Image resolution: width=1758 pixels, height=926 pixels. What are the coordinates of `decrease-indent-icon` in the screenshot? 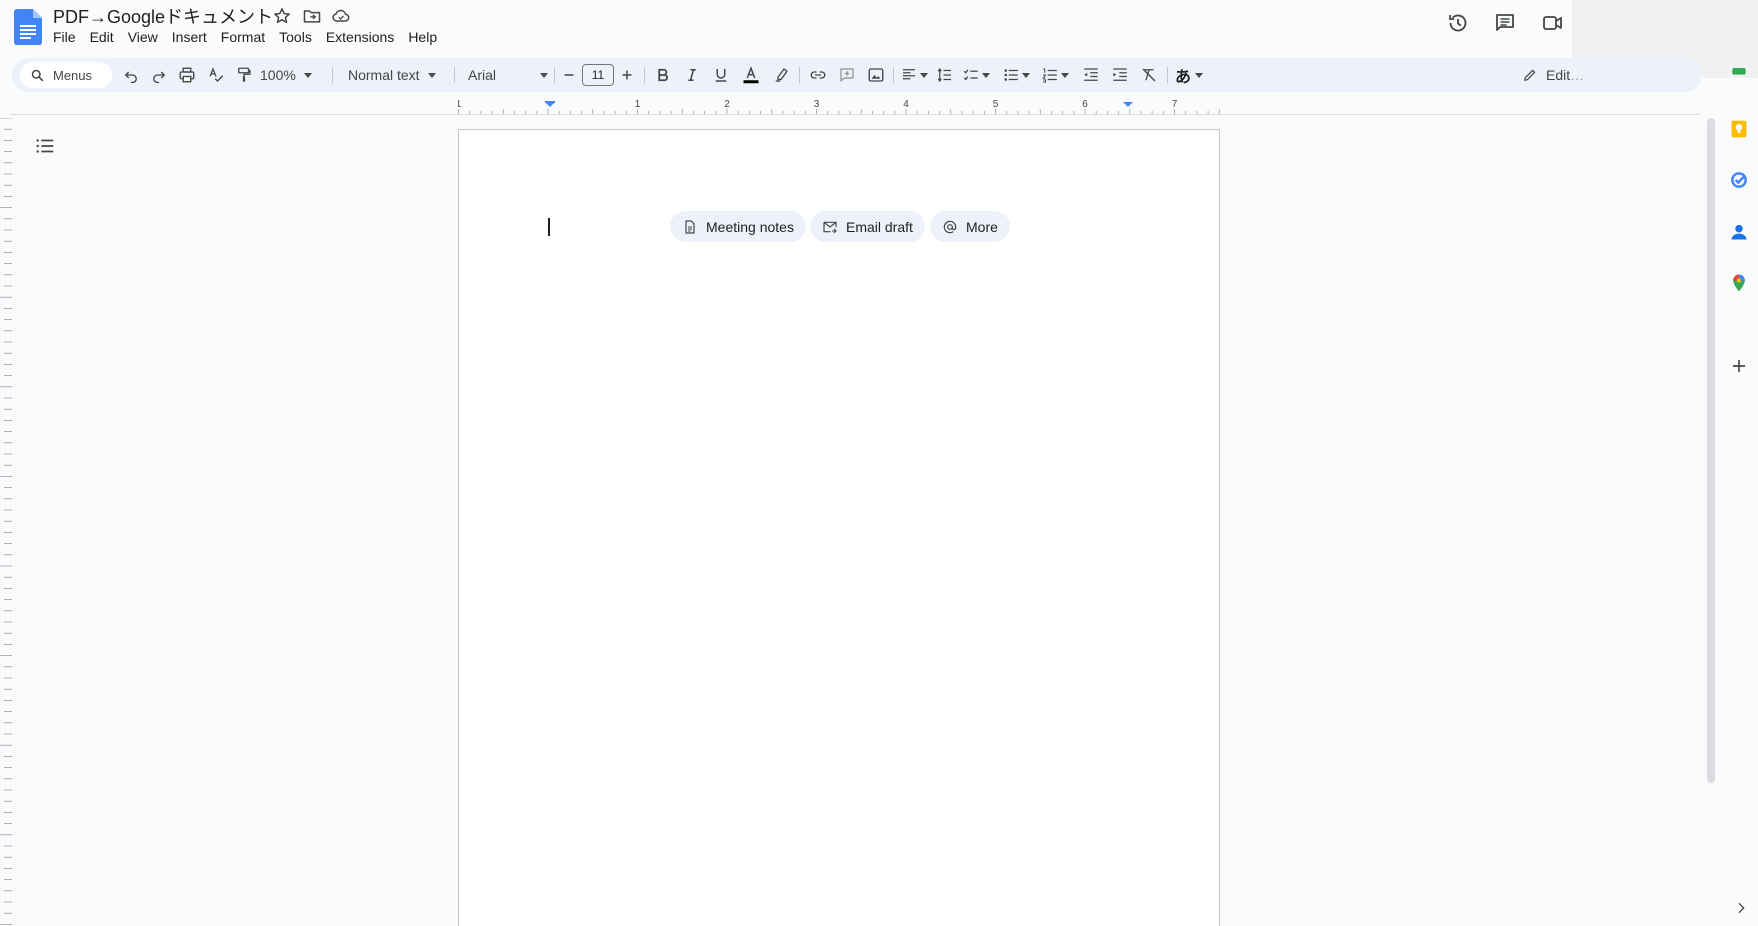 It's located at (1091, 75).